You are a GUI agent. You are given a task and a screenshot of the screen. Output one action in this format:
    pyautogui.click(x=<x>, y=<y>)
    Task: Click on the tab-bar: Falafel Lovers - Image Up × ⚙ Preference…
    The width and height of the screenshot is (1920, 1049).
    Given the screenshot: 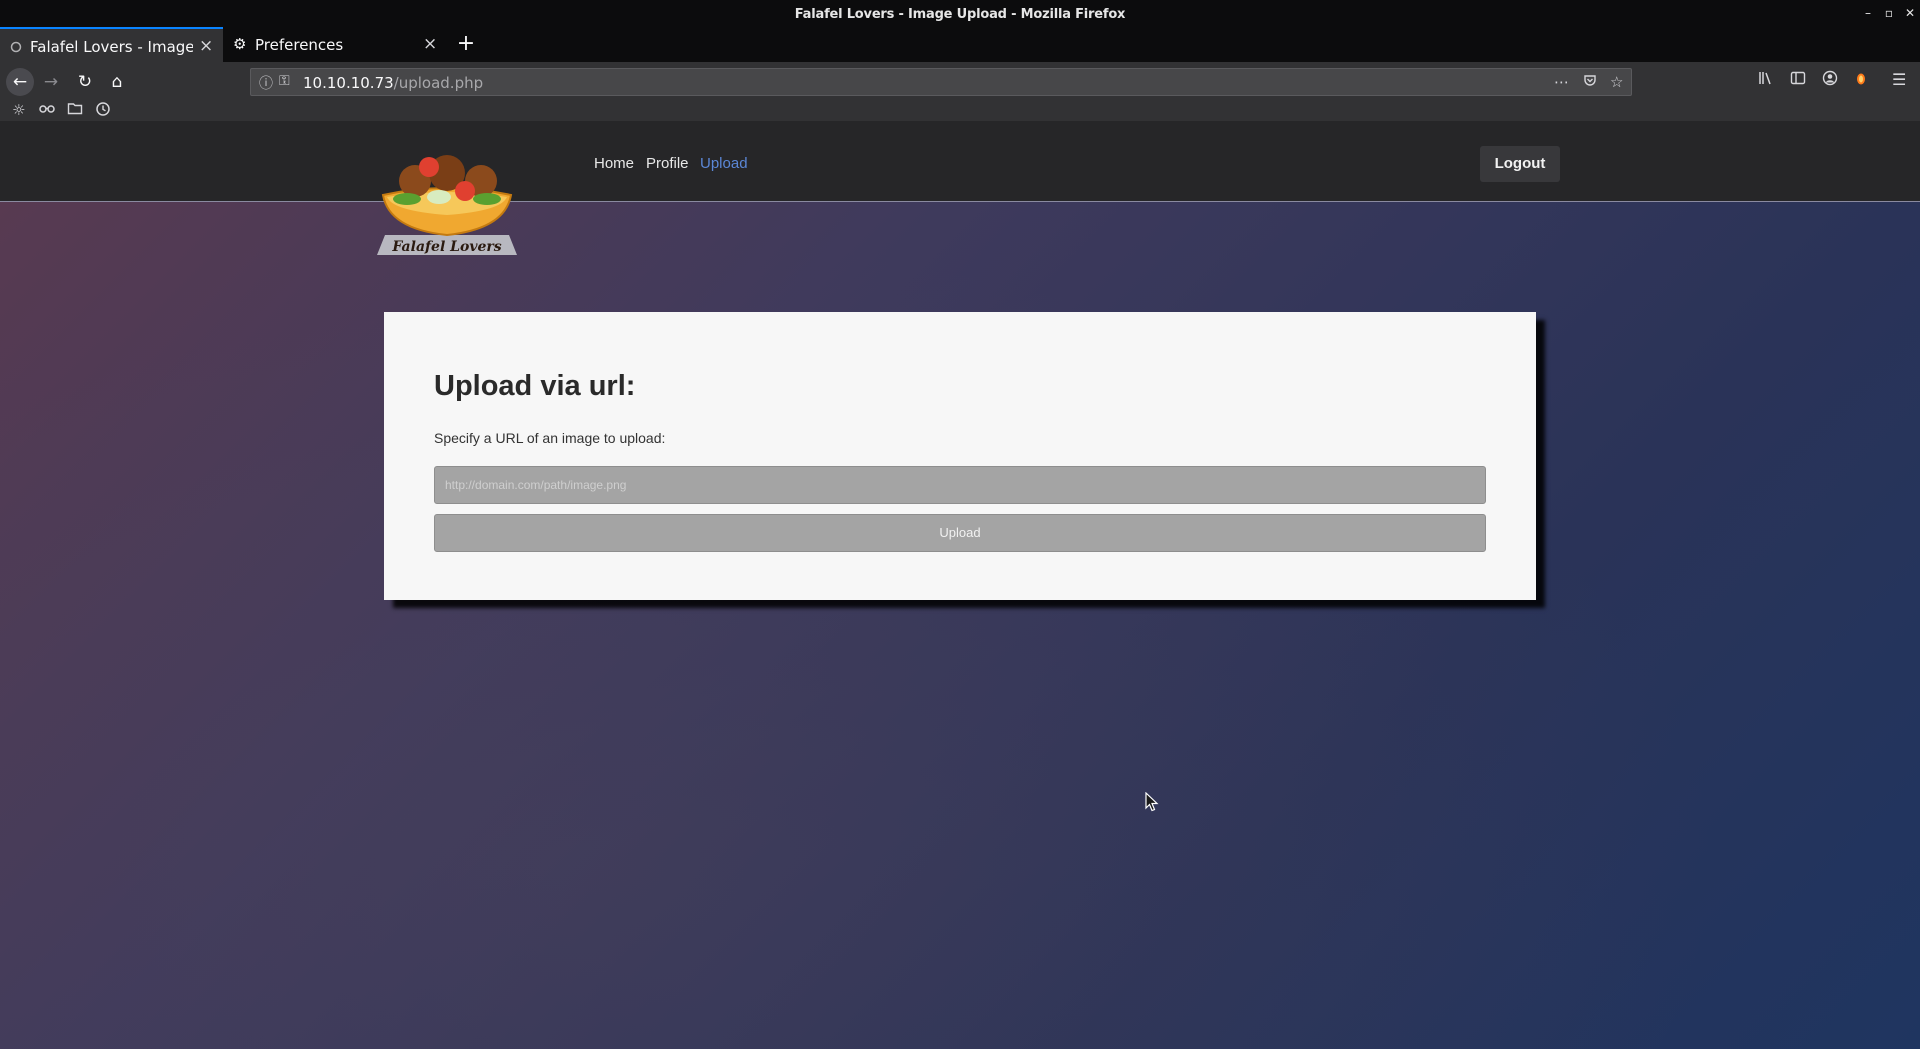 What is the action you would take?
    pyautogui.click(x=960, y=44)
    